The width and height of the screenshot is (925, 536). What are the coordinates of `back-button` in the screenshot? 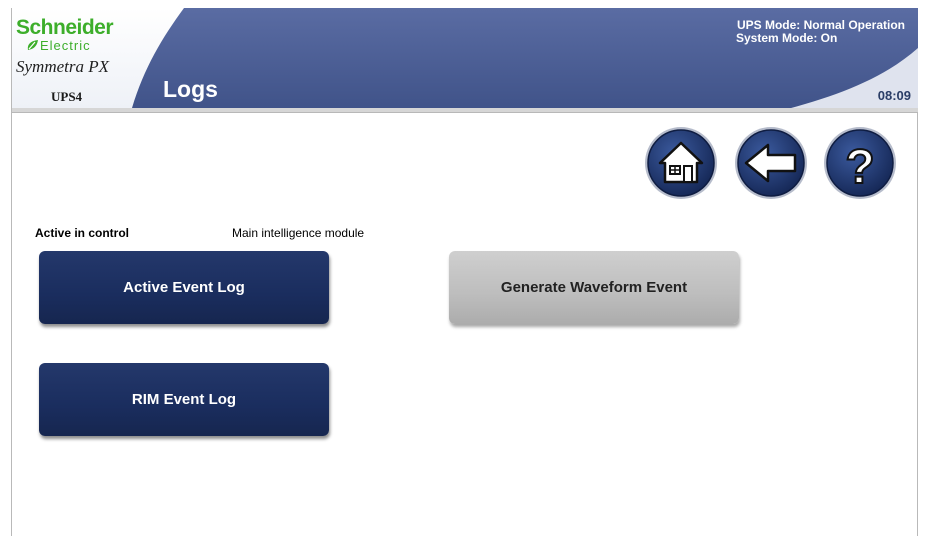 It's located at (771, 163).